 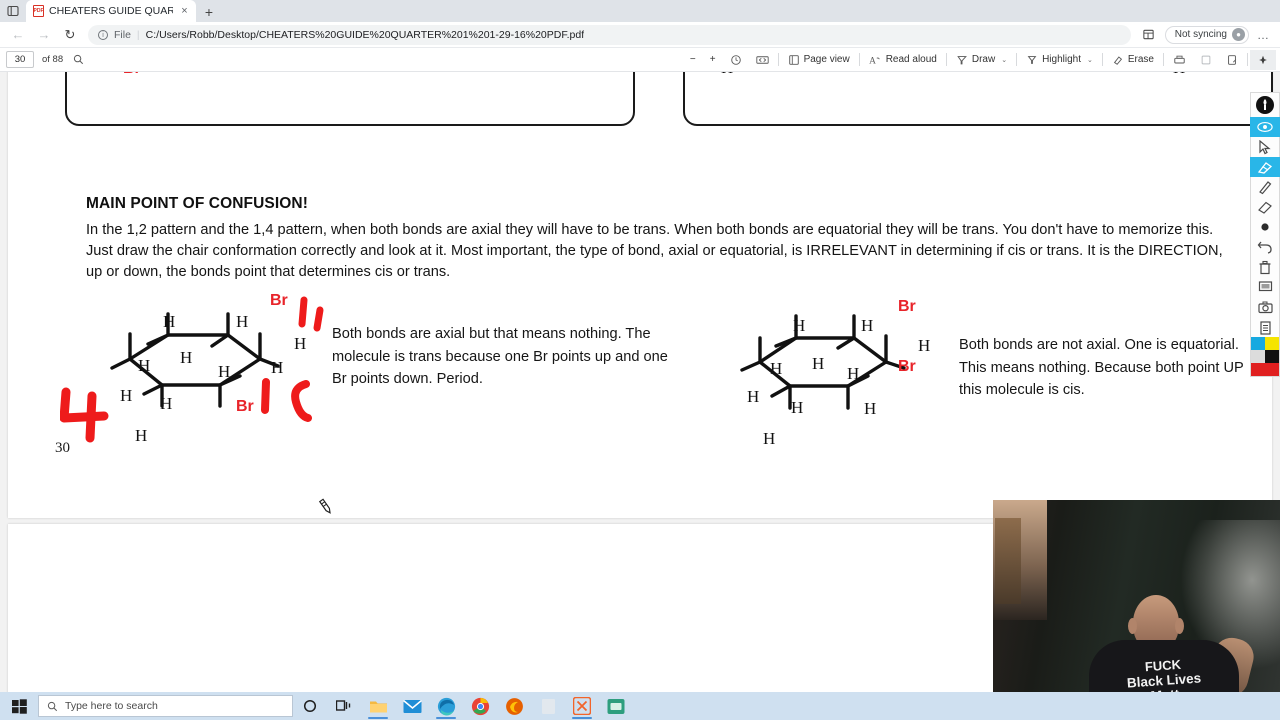 I want to click on pin-icon, so click(x=1263, y=59).